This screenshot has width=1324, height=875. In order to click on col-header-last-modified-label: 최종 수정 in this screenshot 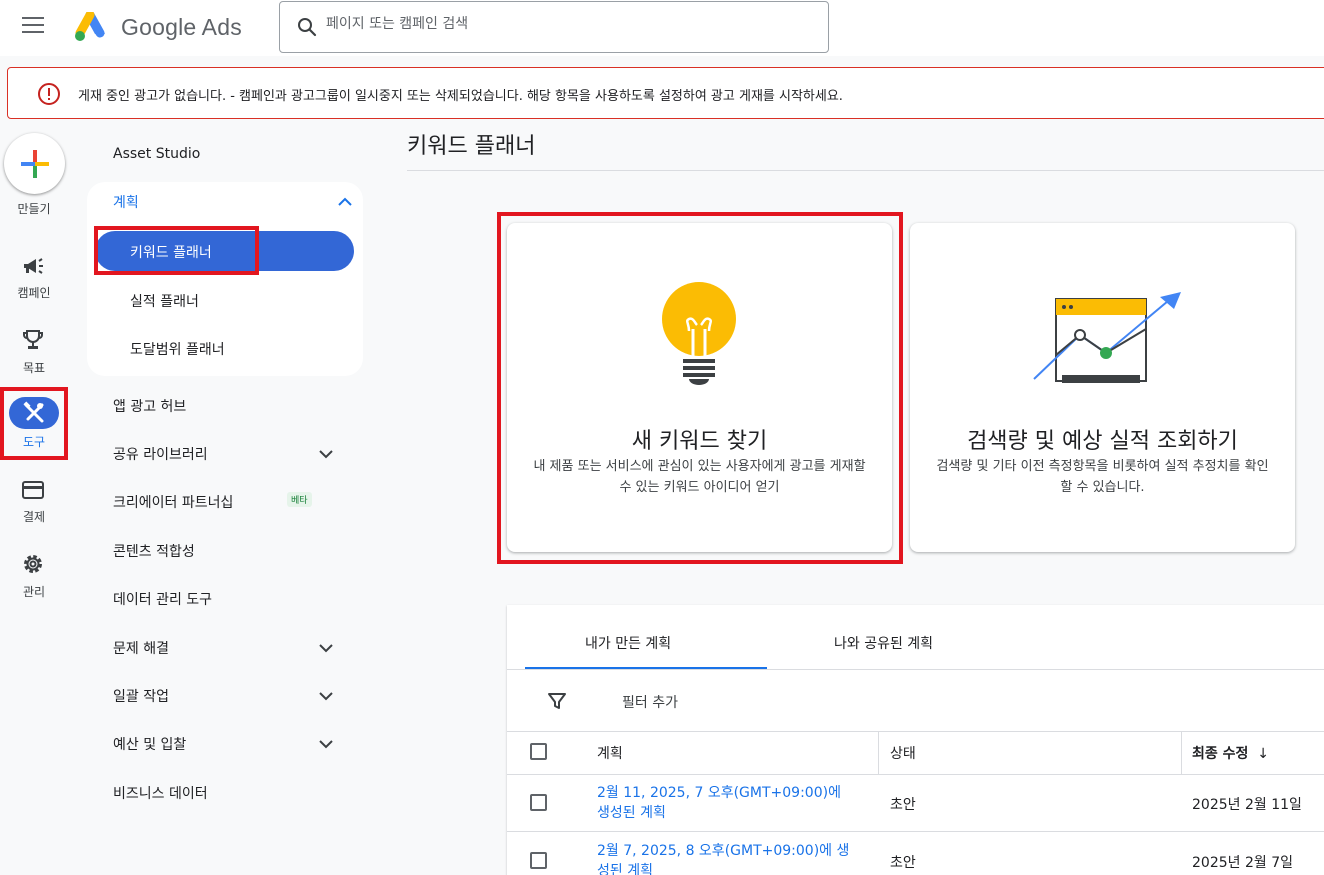, I will do `click(1220, 754)`.